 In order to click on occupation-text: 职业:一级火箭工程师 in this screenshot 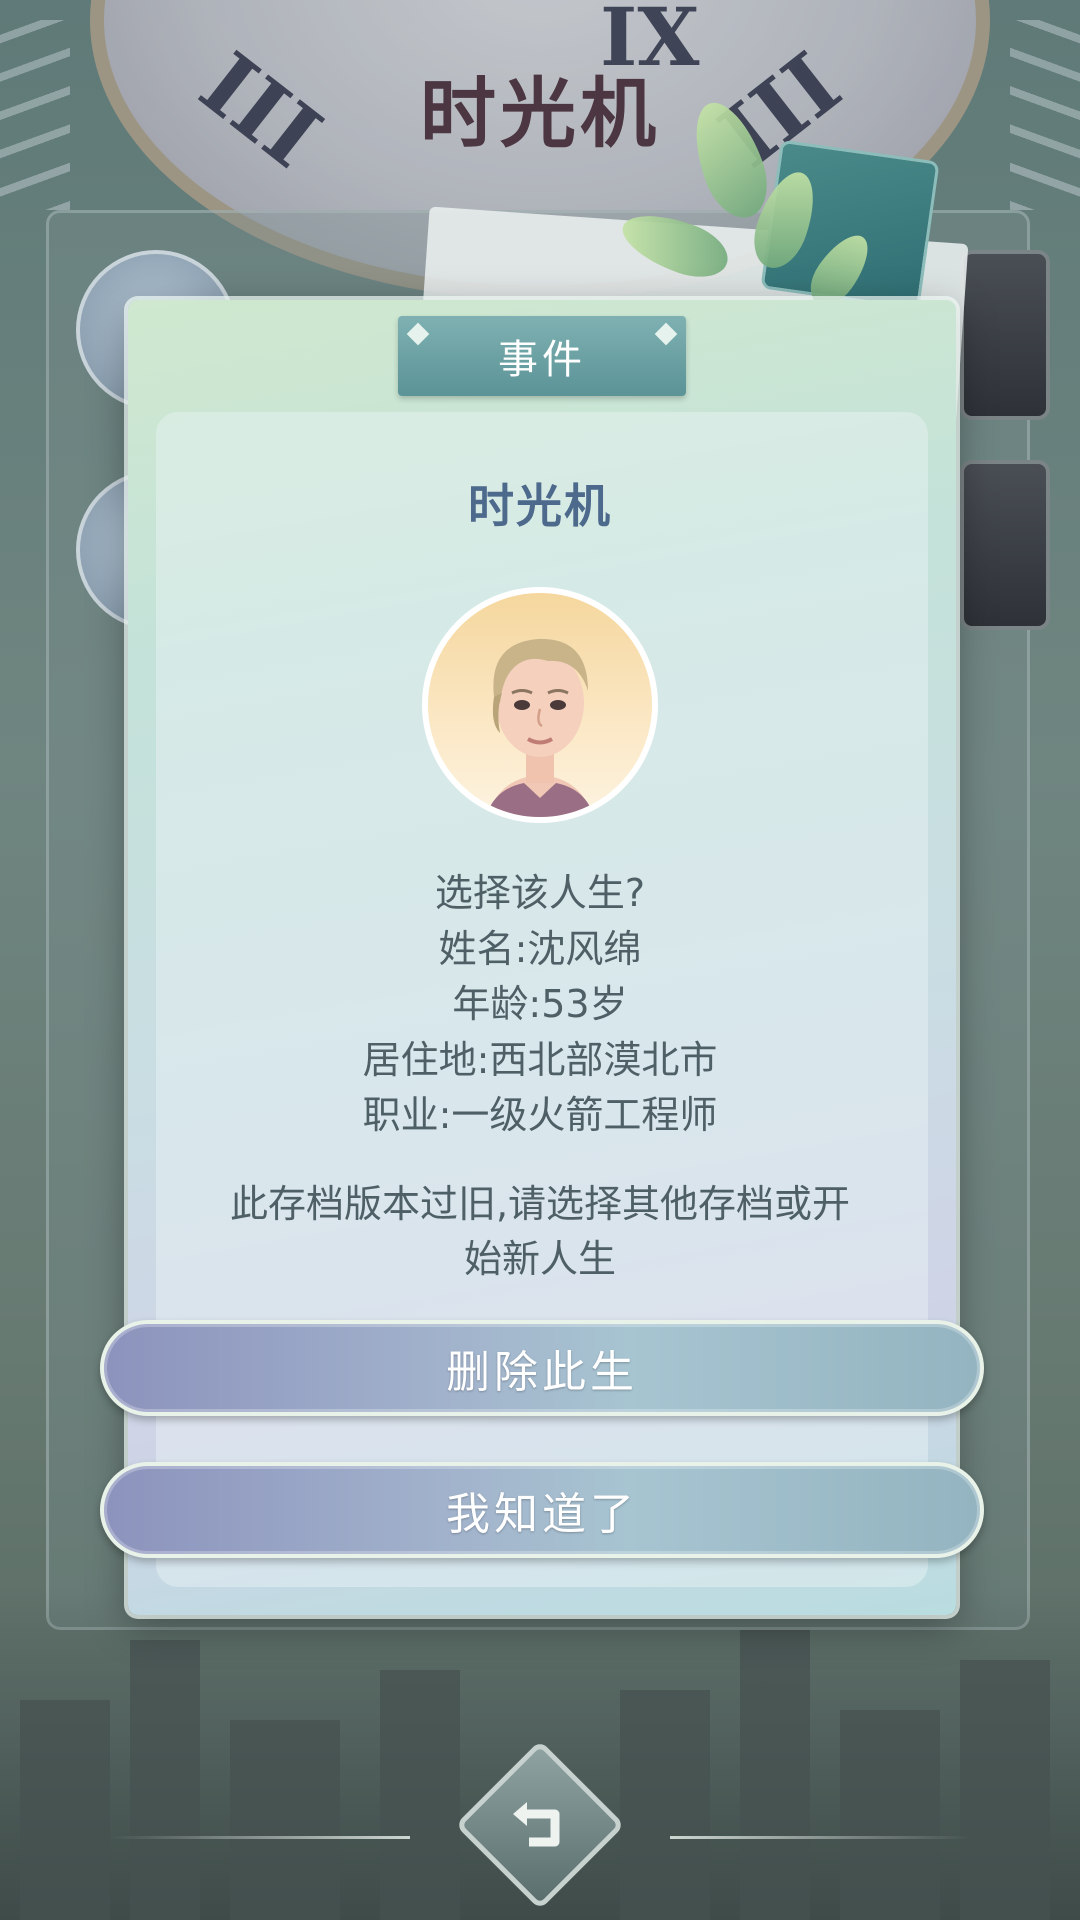, I will do `click(540, 1115)`.